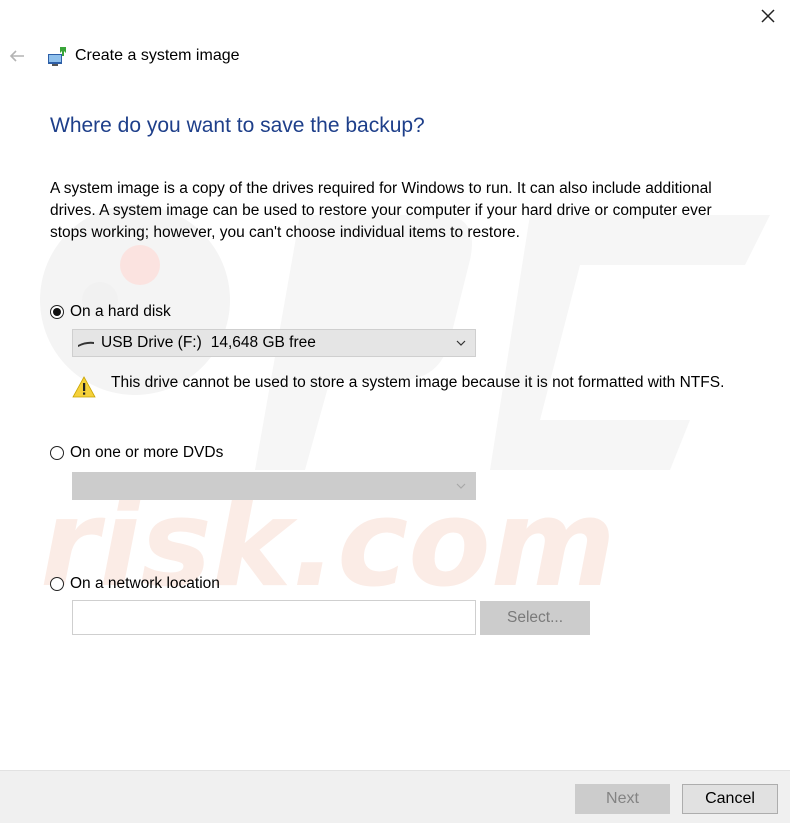 The width and height of the screenshot is (790, 823). Describe the element at coordinates (622, 799) in the screenshot. I see `next-button: Next` at that location.